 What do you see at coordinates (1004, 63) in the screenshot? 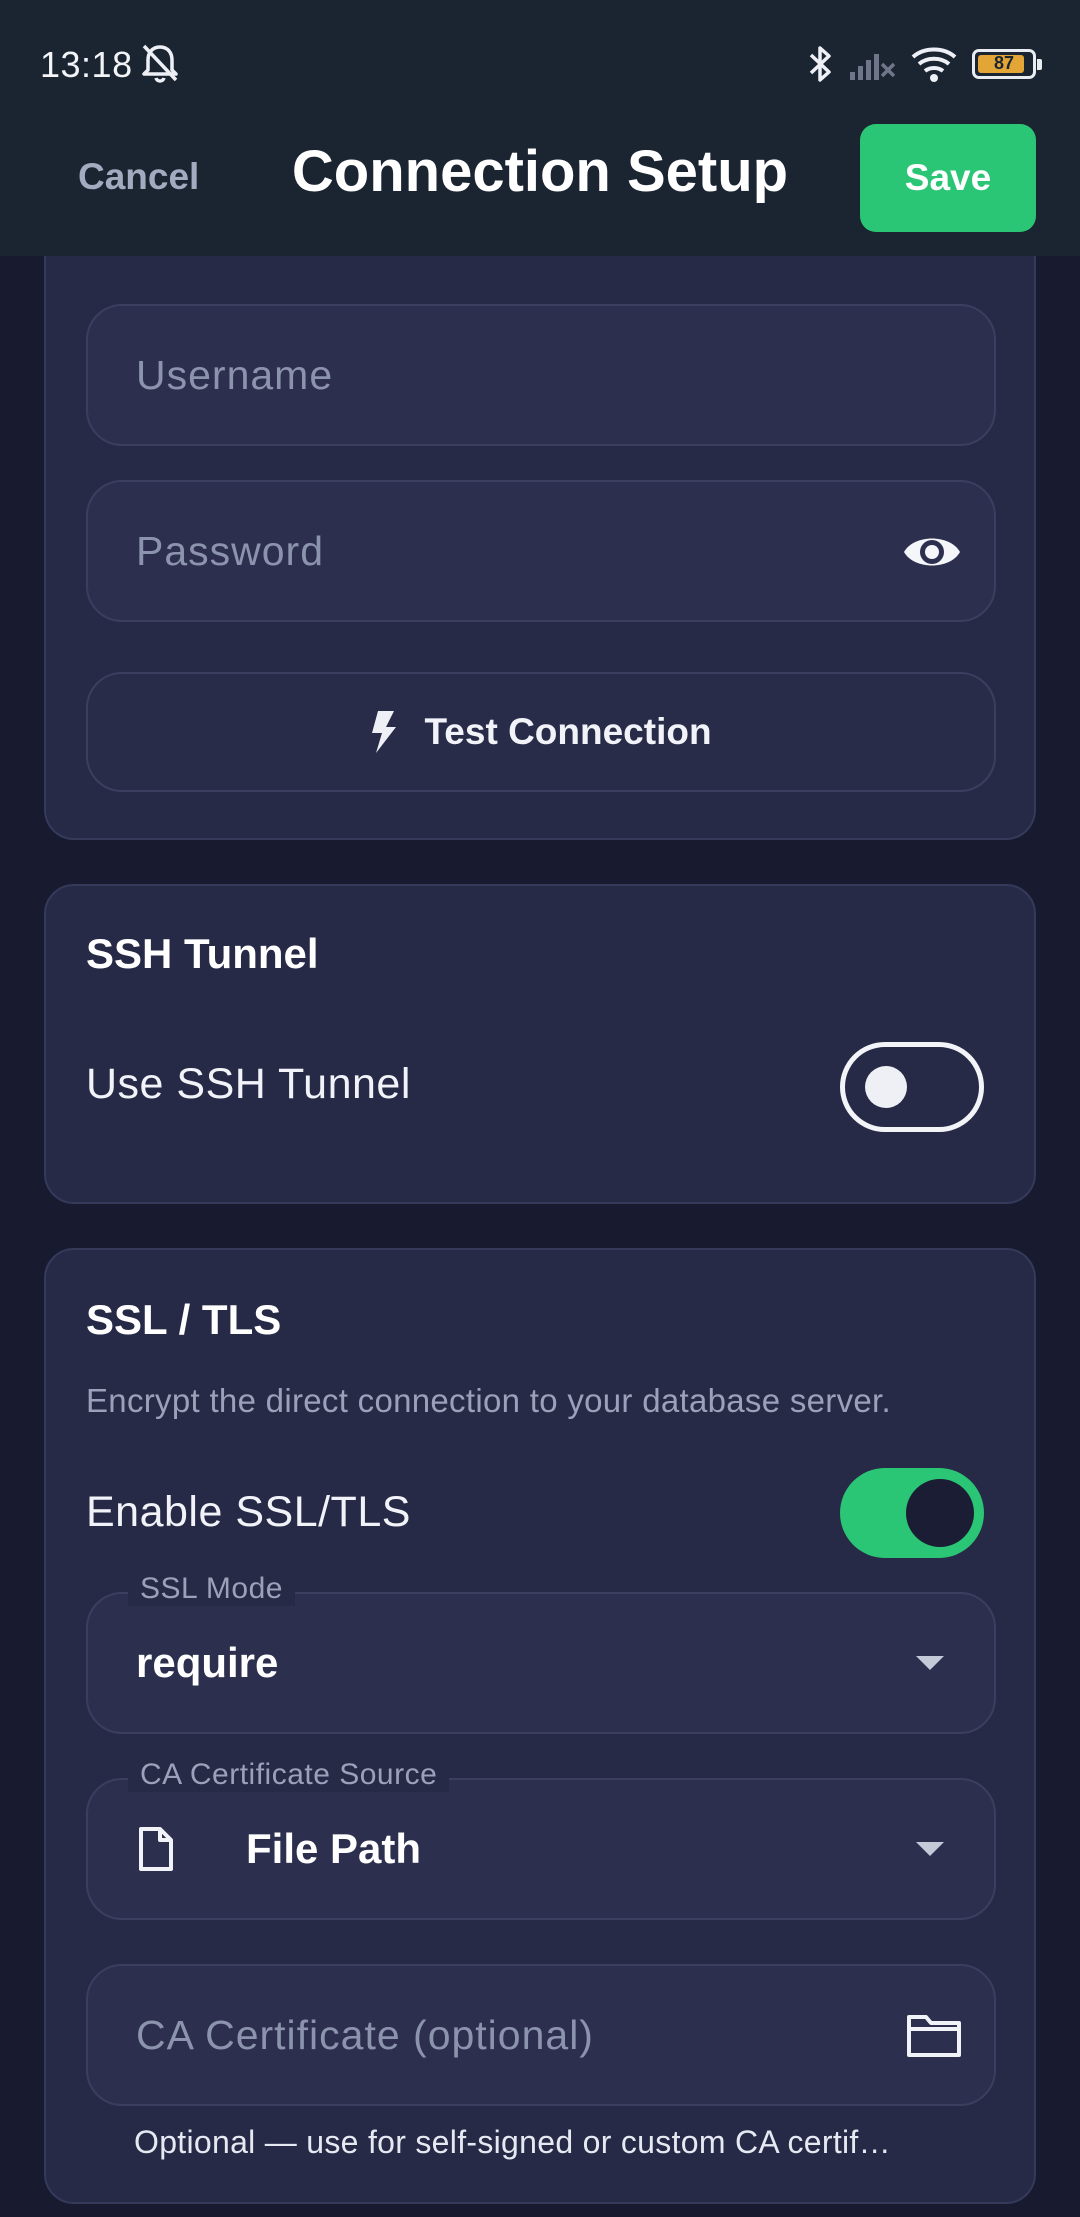
I see `battery-level: 87` at bounding box center [1004, 63].